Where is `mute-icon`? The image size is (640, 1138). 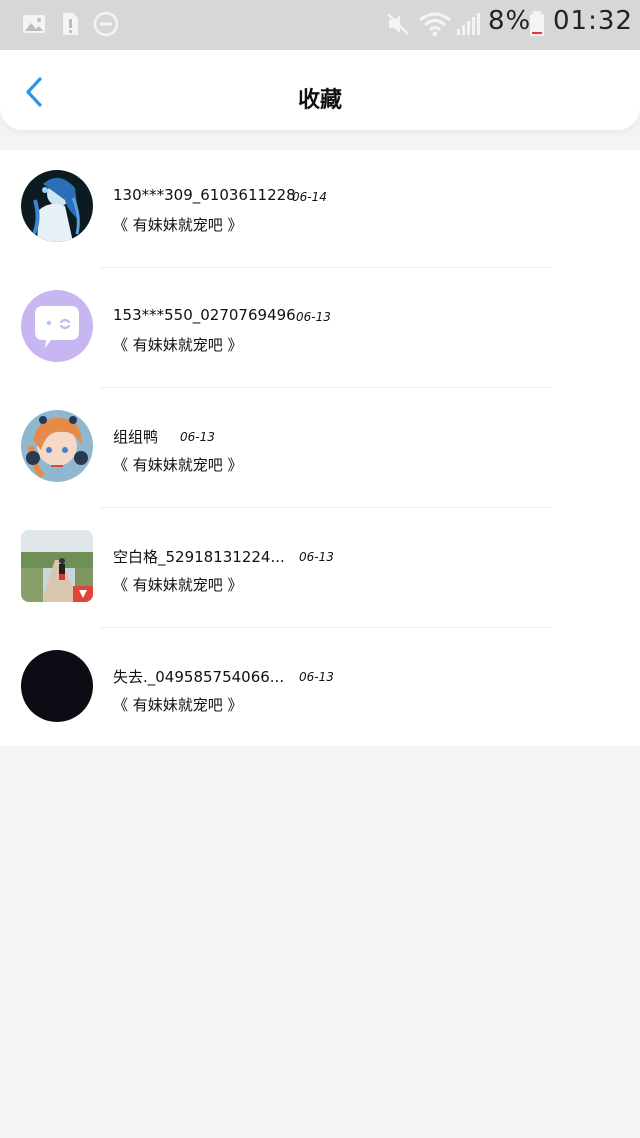 mute-icon is located at coordinates (398, 24).